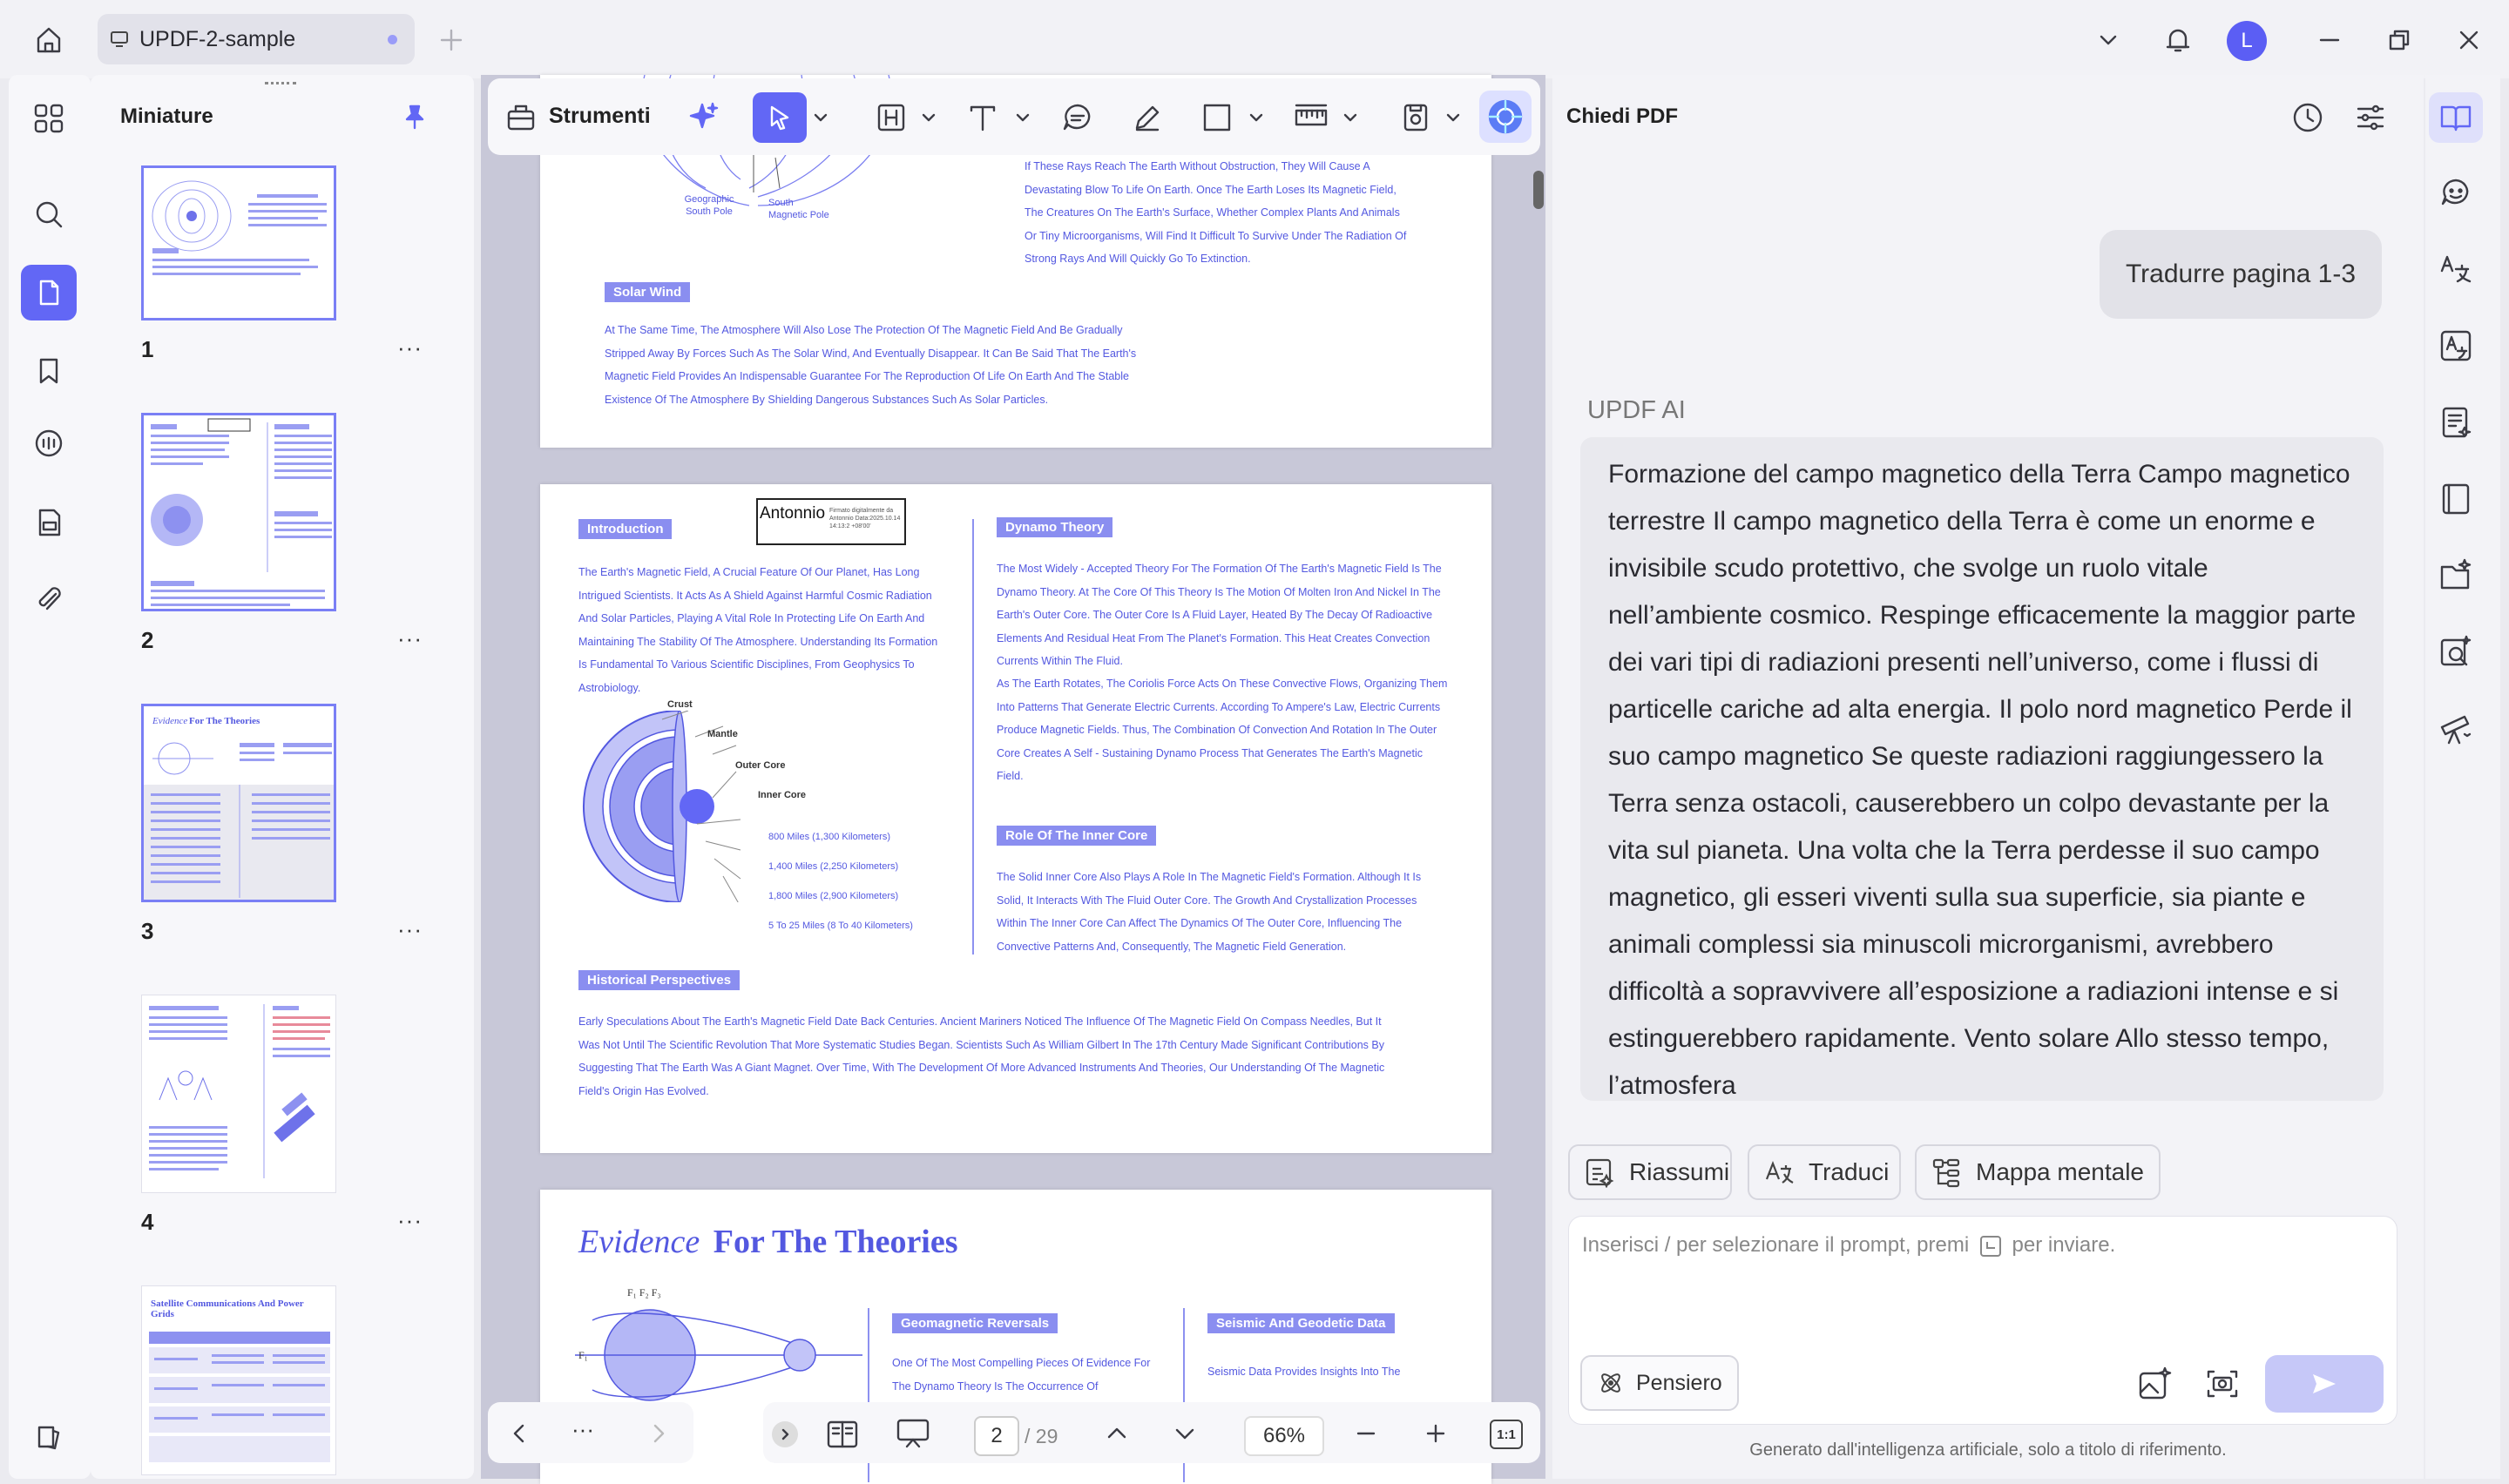 The width and height of the screenshot is (2509, 1484). What do you see at coordinates (48, 1437) in the screenshot?
I see `theme-icon` at bounding box center [48, 1437].